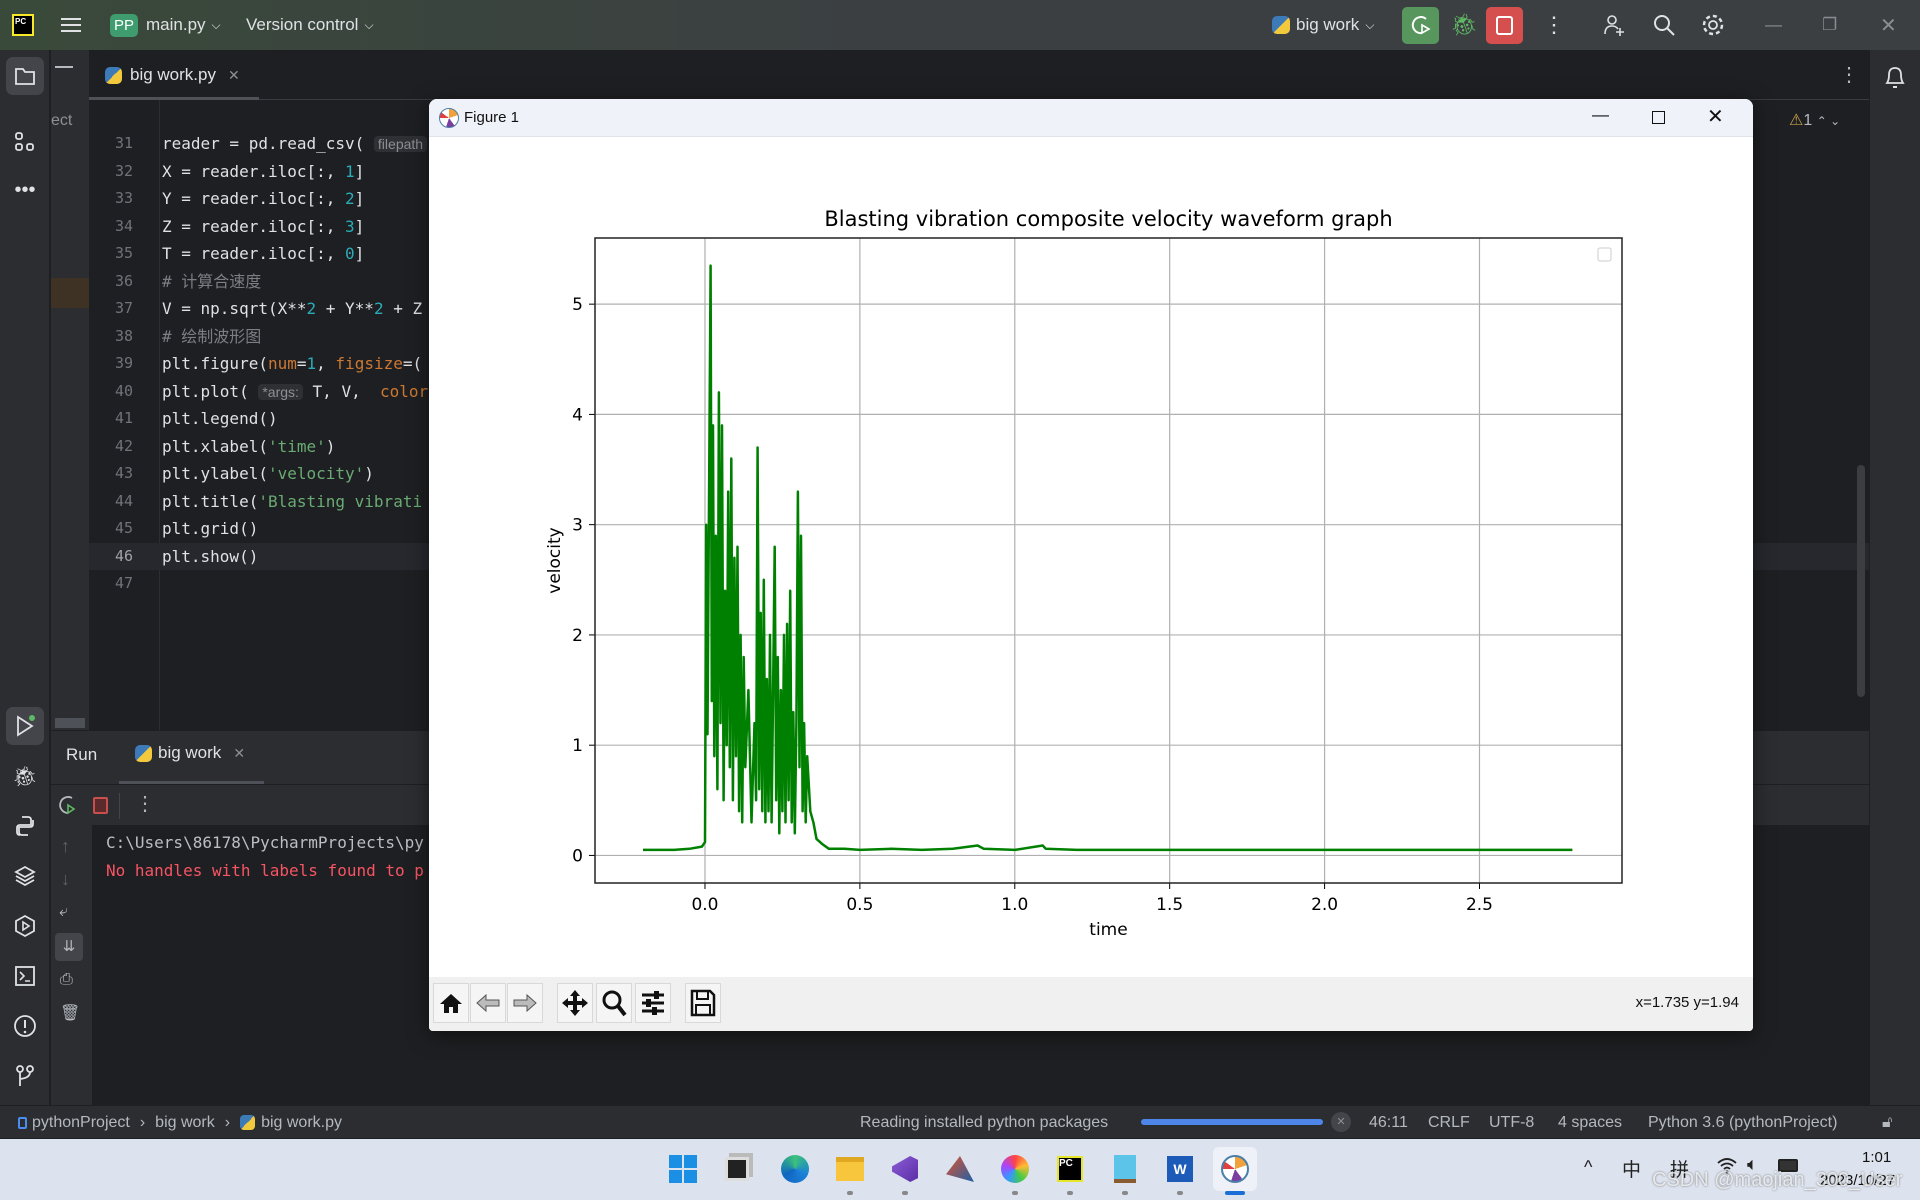 The image size is (1920, 1200). I want to click on arrow-up-icon: ↑, so click(65, 846).